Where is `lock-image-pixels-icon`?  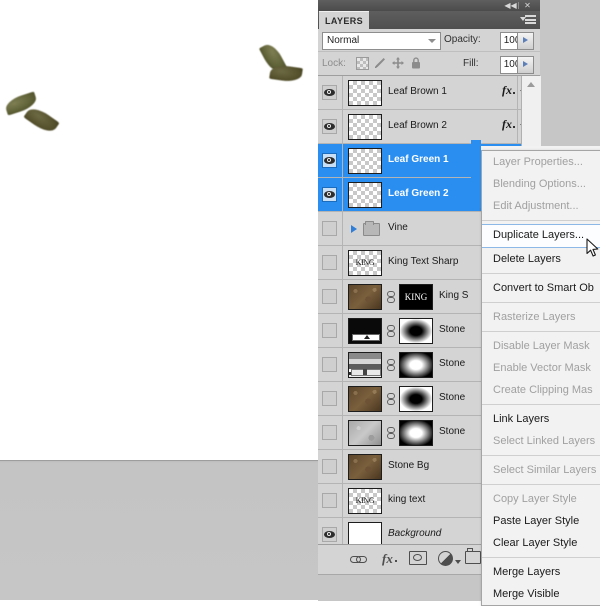
lock-image-pixels-icon is located at coordinates (380, 63).